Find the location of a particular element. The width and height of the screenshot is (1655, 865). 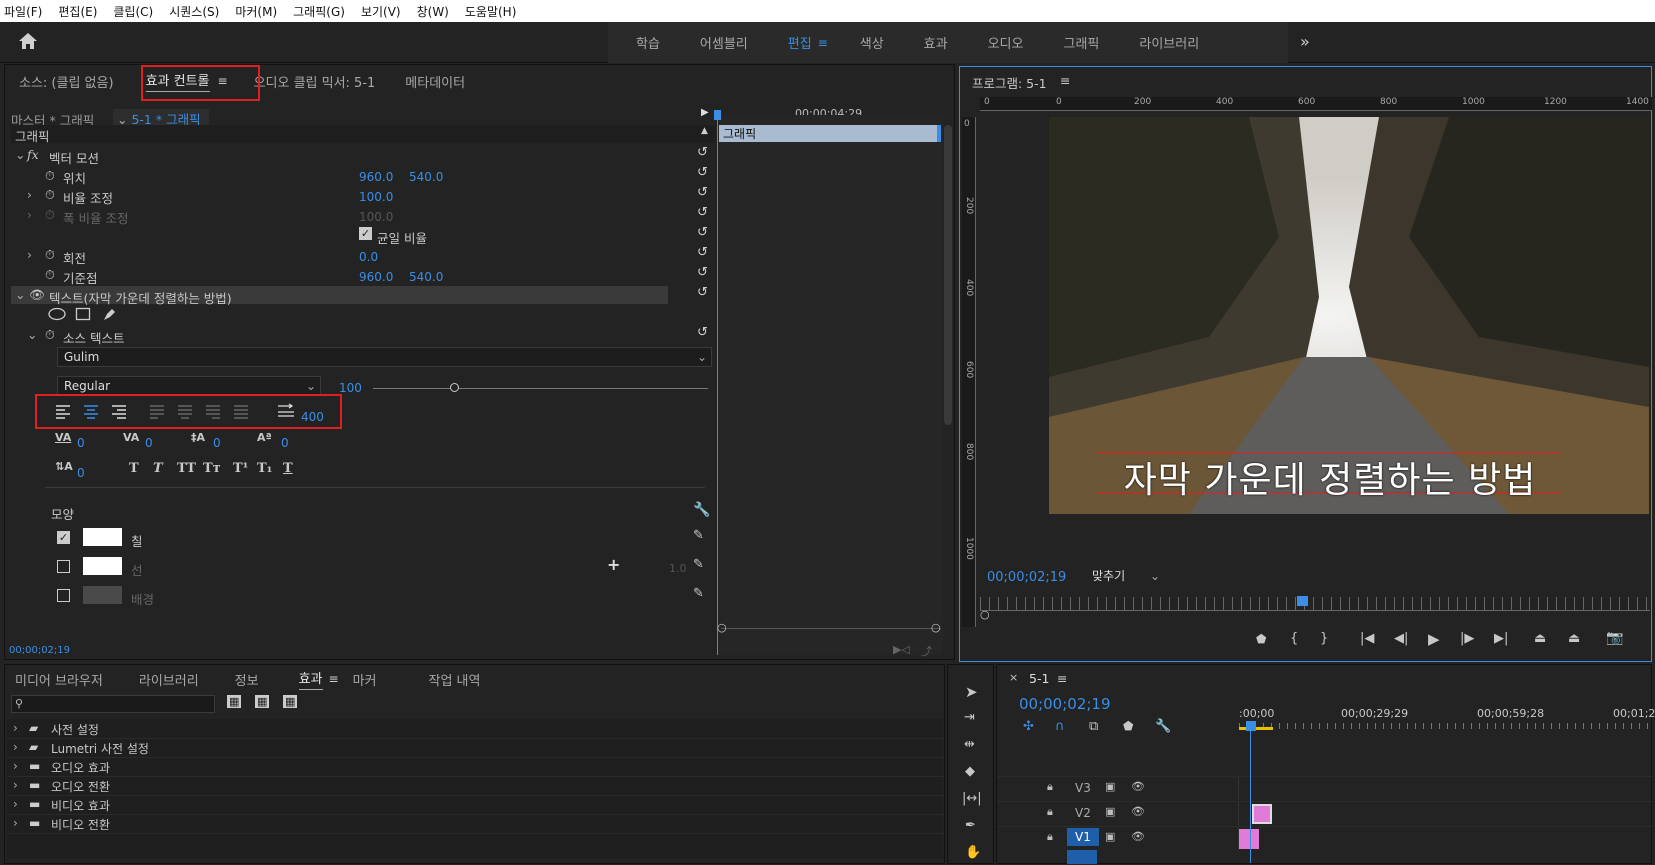

add-stroke-icon: + is located at coordinates (613, 564).